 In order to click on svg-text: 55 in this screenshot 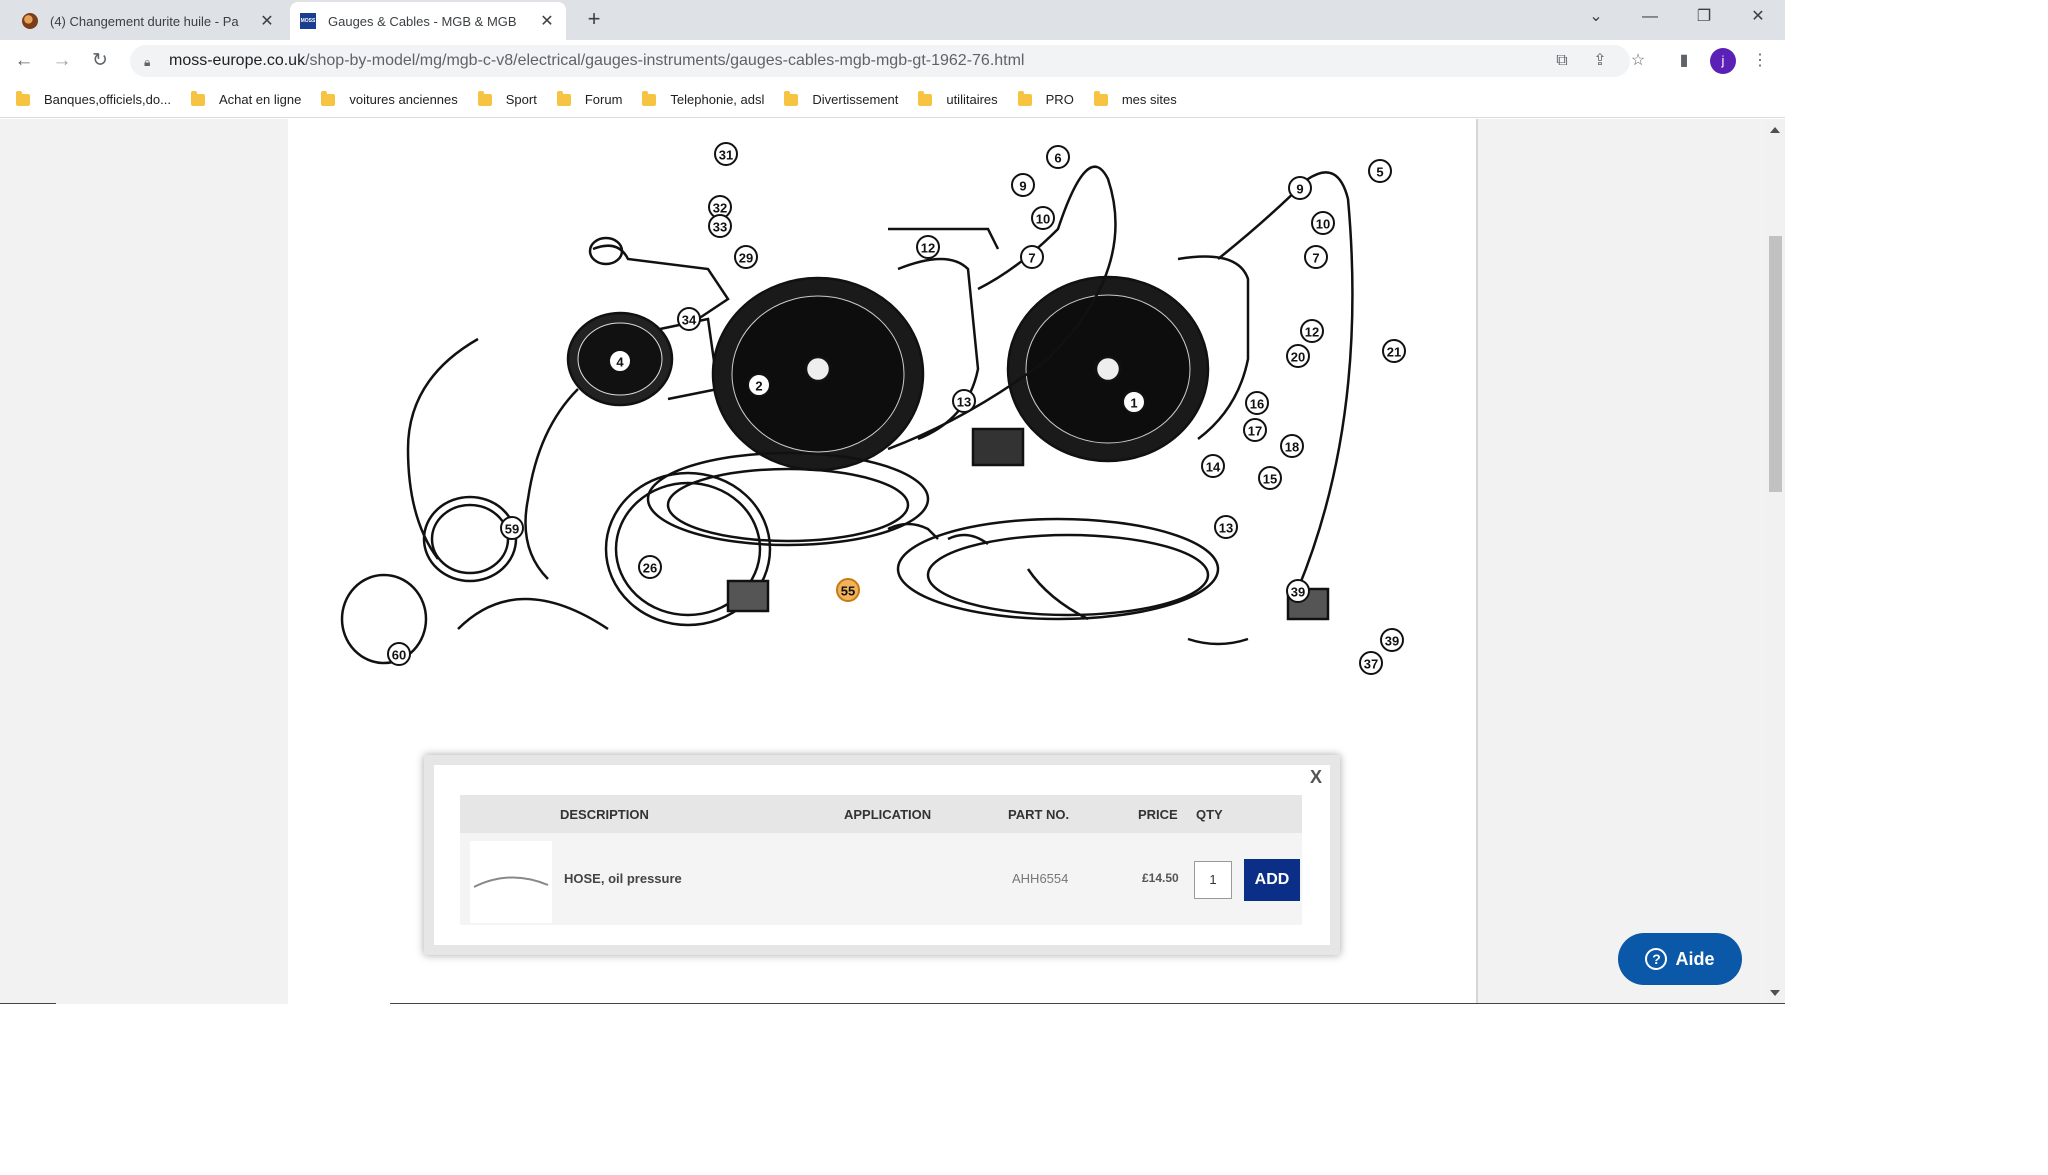, I will do `click(848, 591)`.